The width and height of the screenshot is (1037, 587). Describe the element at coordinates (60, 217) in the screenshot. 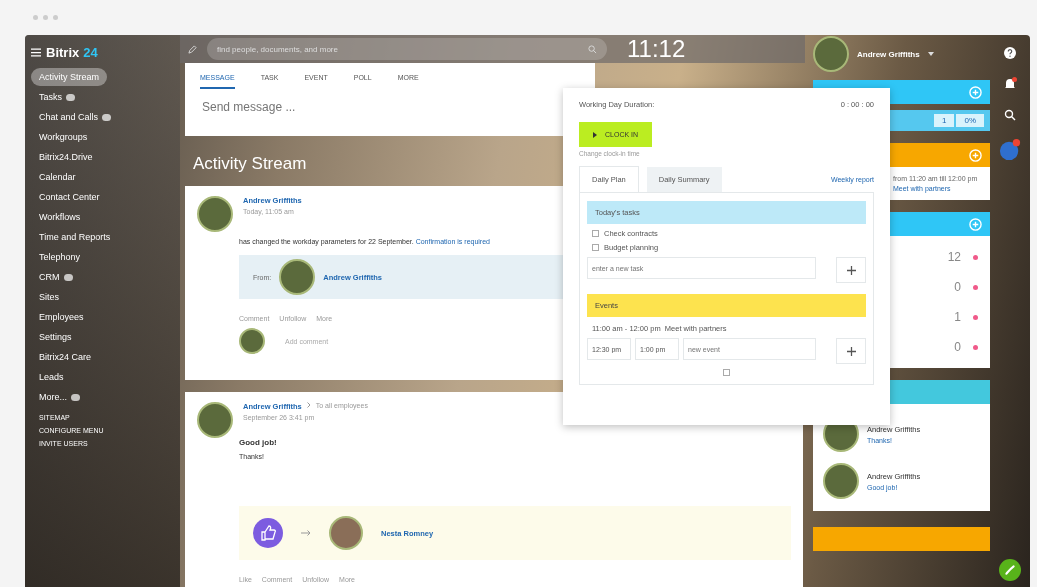

I see `sidebar-item: Workflows` at that location.